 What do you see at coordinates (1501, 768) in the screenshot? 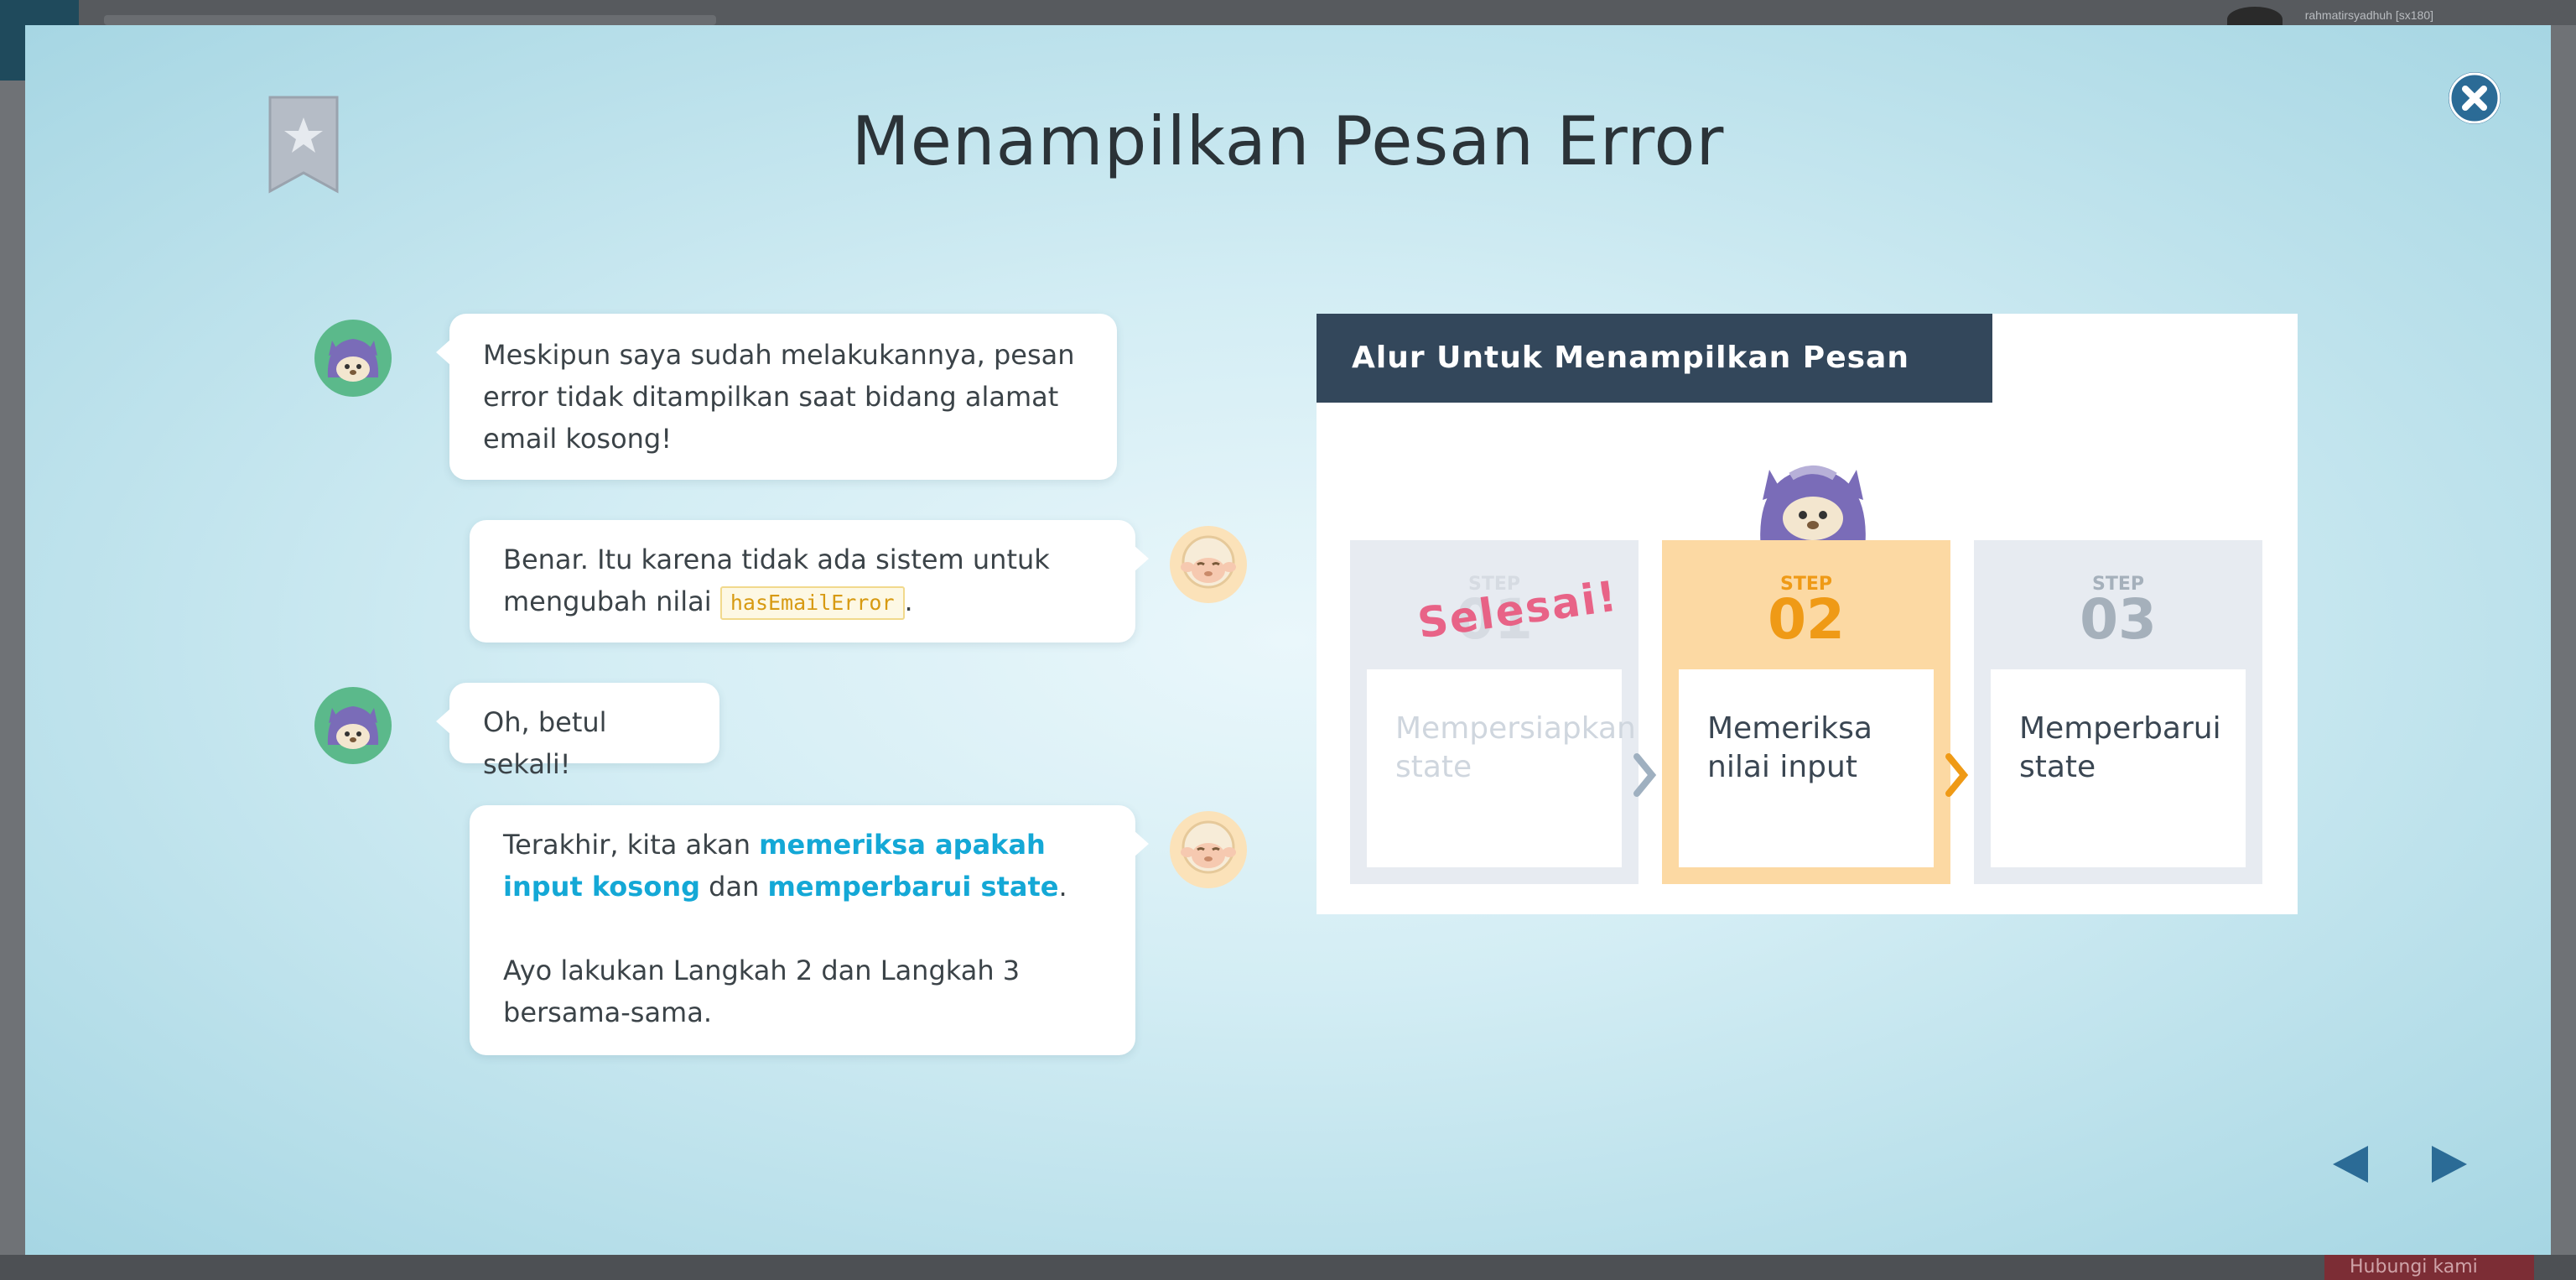
I see `step-label: Mempersiapkan state` at bounding box center [1501, 768].